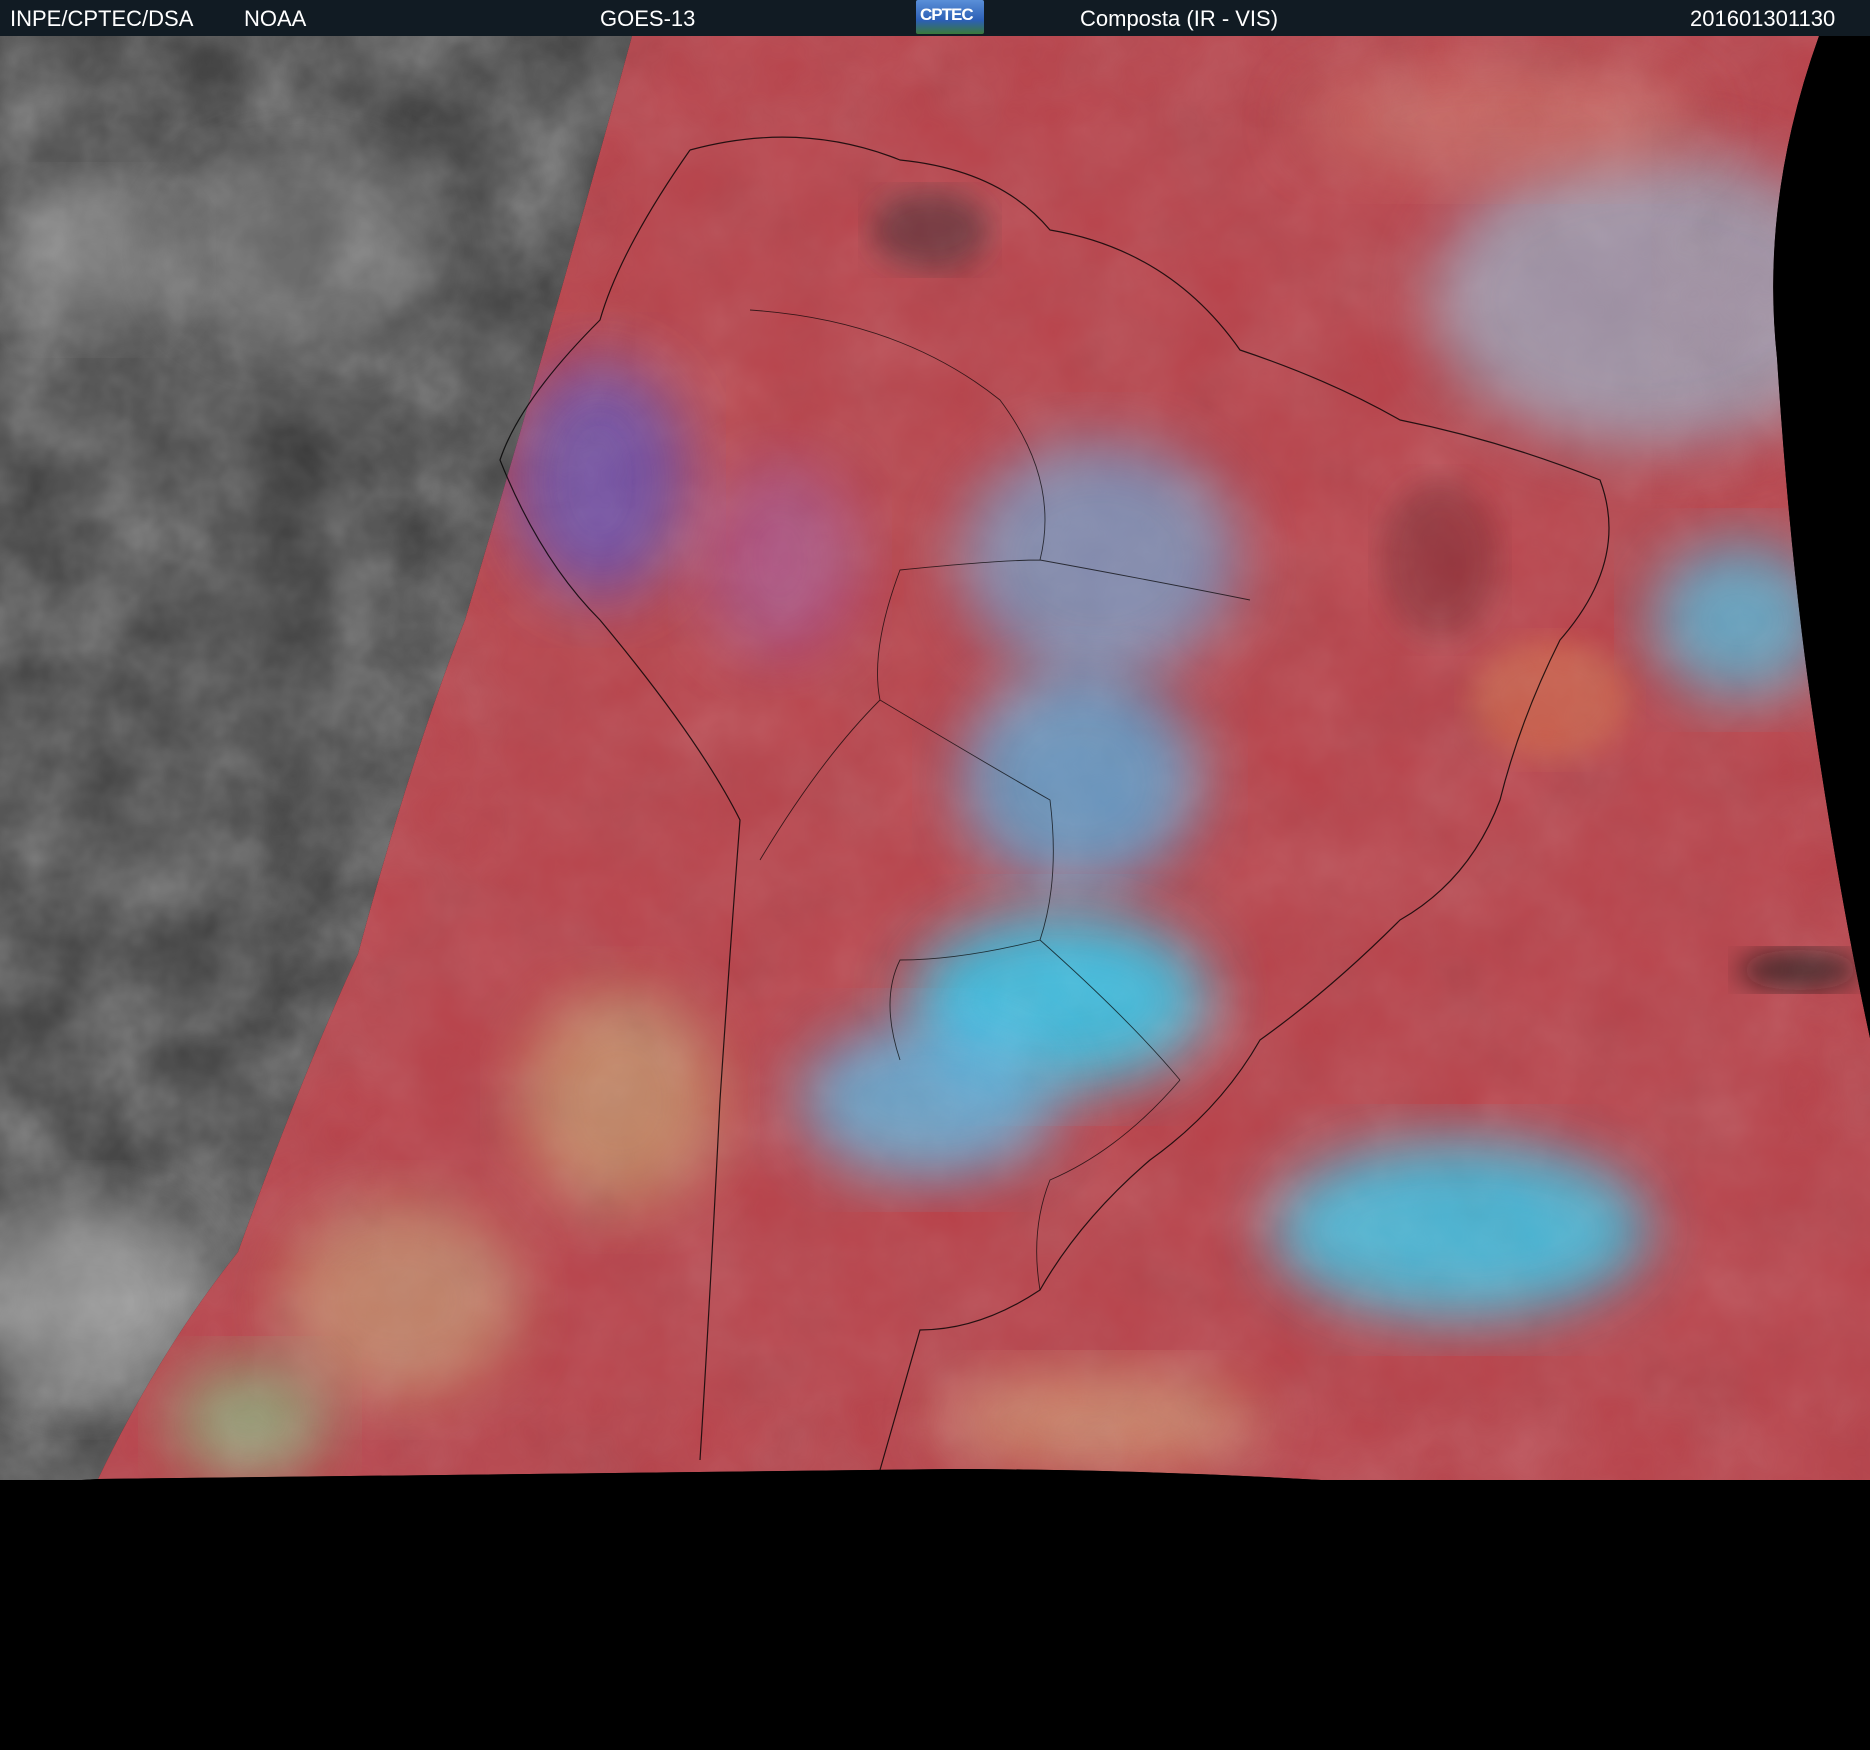  Describe the element at coordinates (1179, 18) in the screenshot. I see `product-label: Composta (IR - VIS)` at that location.